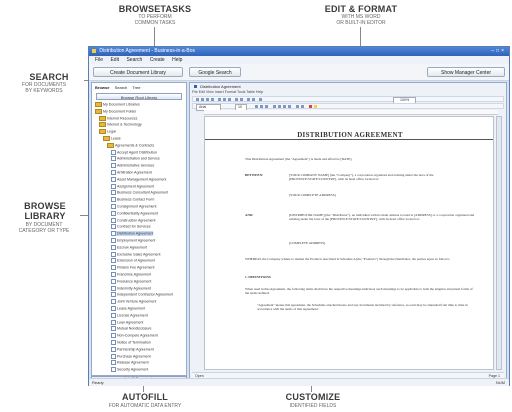 This screenshot has height=412, width=512. I want to click on document-heading: DISTRIBUTION AGREEMENT, so click(350, 135).